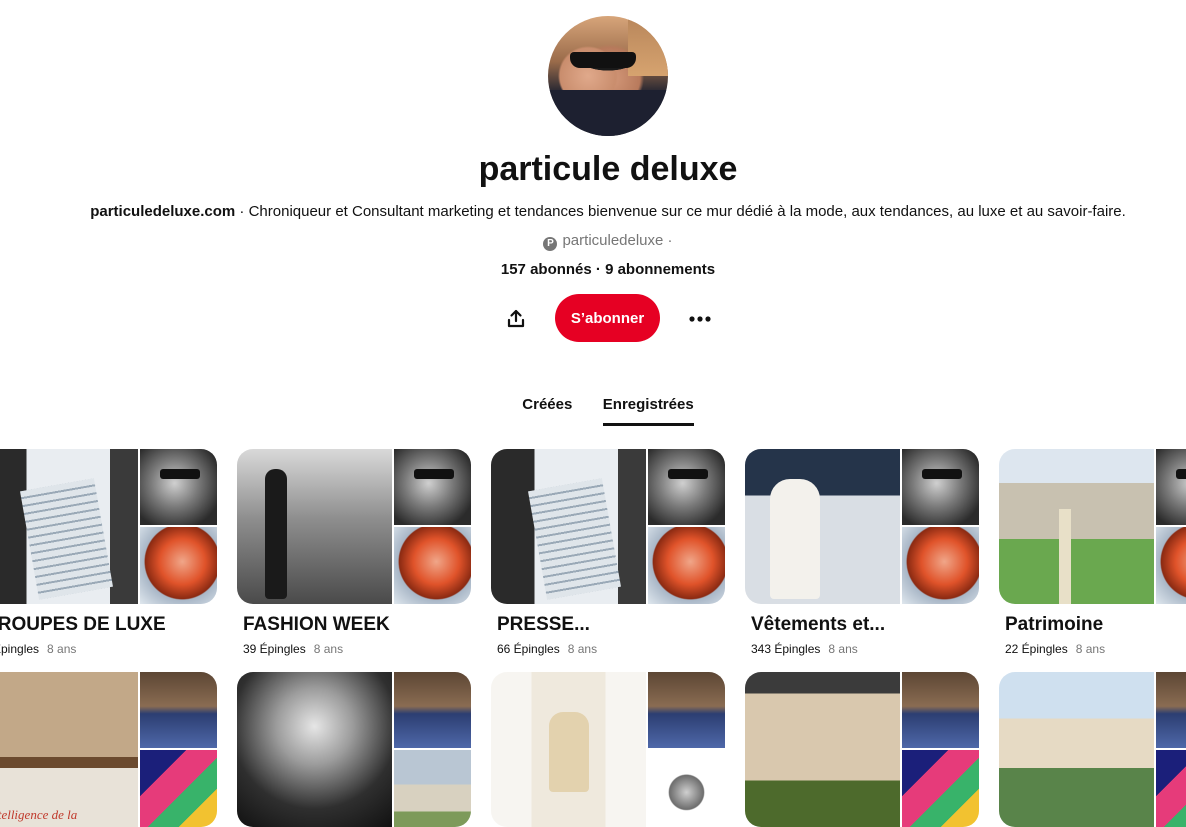  Describe the element at coordinates (528, 649) in the screenshot. I see `board-pin-count: 66 Épingles` at that location.